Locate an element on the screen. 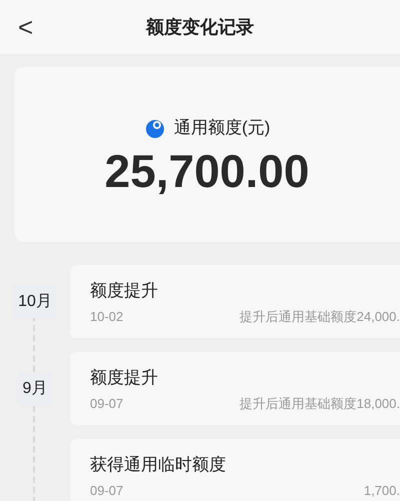 The height and width of the screenshot is (501, 400). record-detail: 提升后通用基础额度18,000. is located at coordinates (320, 404).